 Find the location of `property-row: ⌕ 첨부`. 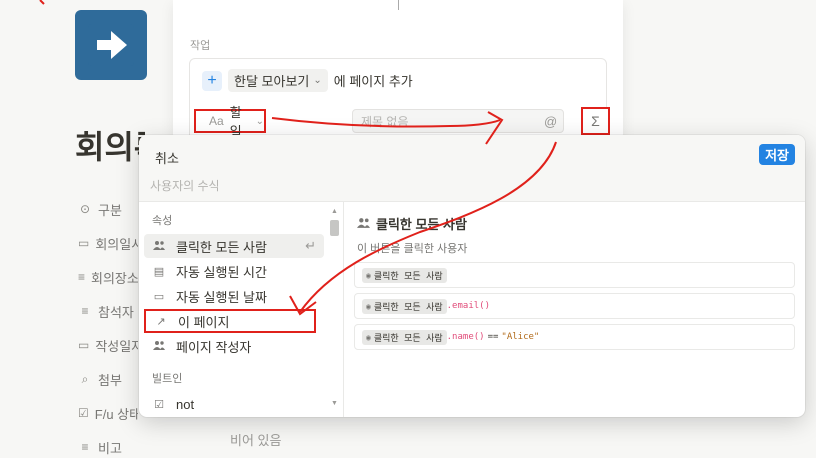

property-row: ⌕ 첨부 is located at coordinates (108, 379).